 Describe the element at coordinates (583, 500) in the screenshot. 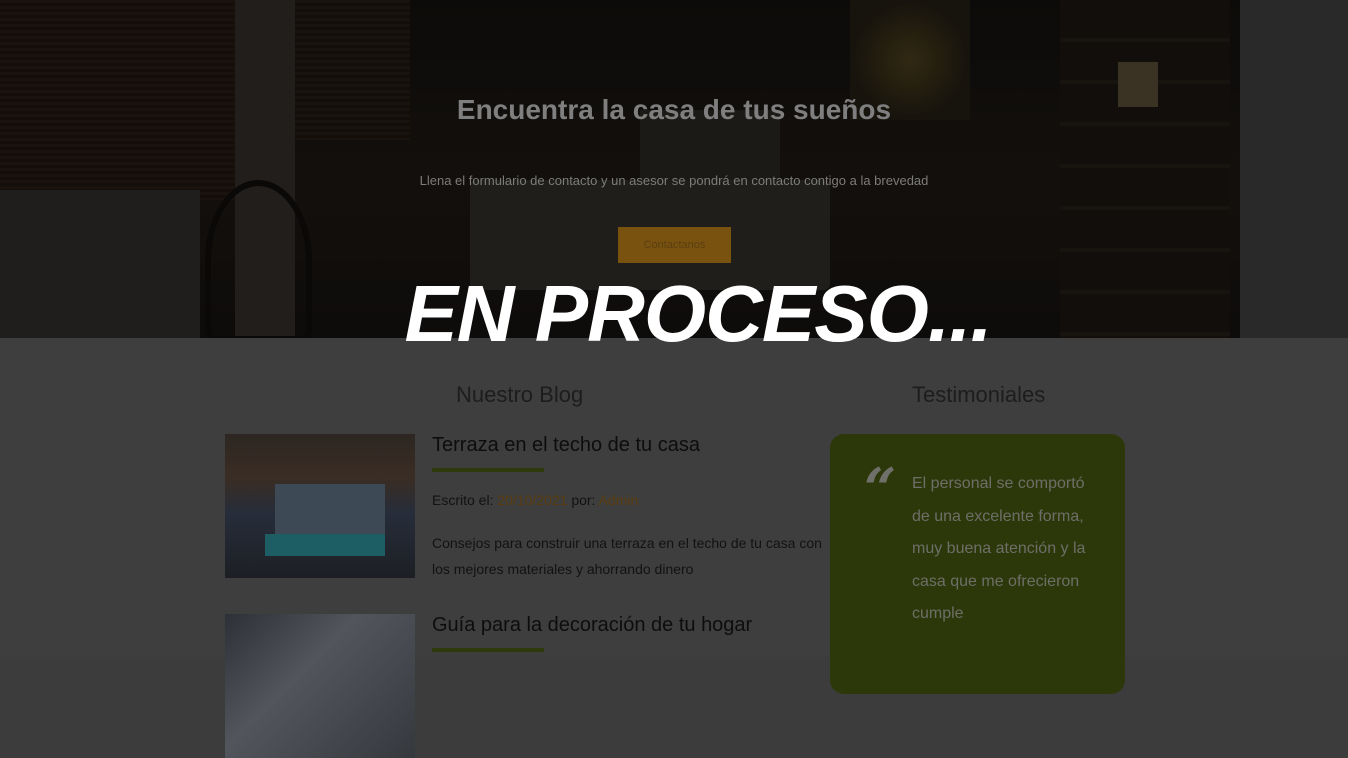

I see `meta-by-label: por:` at that location.